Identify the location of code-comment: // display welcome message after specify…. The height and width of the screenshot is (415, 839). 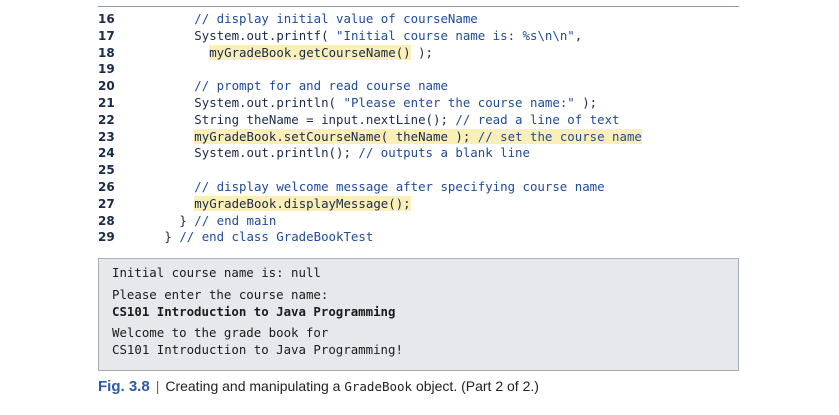
(399, 186).